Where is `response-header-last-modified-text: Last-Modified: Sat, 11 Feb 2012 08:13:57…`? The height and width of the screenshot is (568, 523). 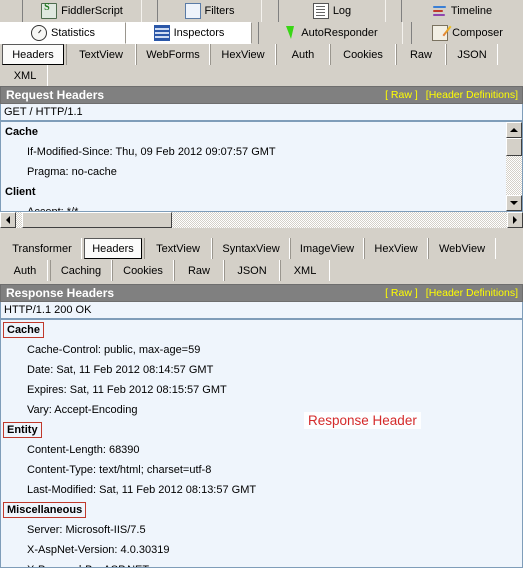
response-header-last-modified-text: Last-Modified: Sat, 11 Feb 2012 08:13:57… is located at coordinates (142, 490).